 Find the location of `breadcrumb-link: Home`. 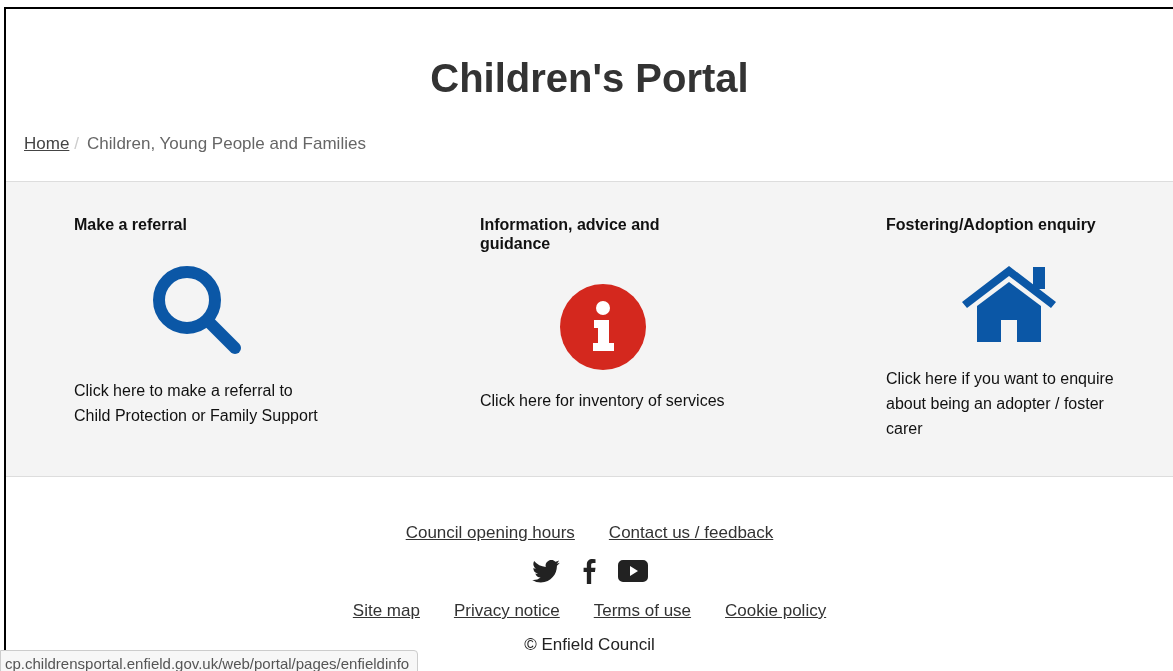

breadcrumb-link: Home is located at coordinates (47, 143).